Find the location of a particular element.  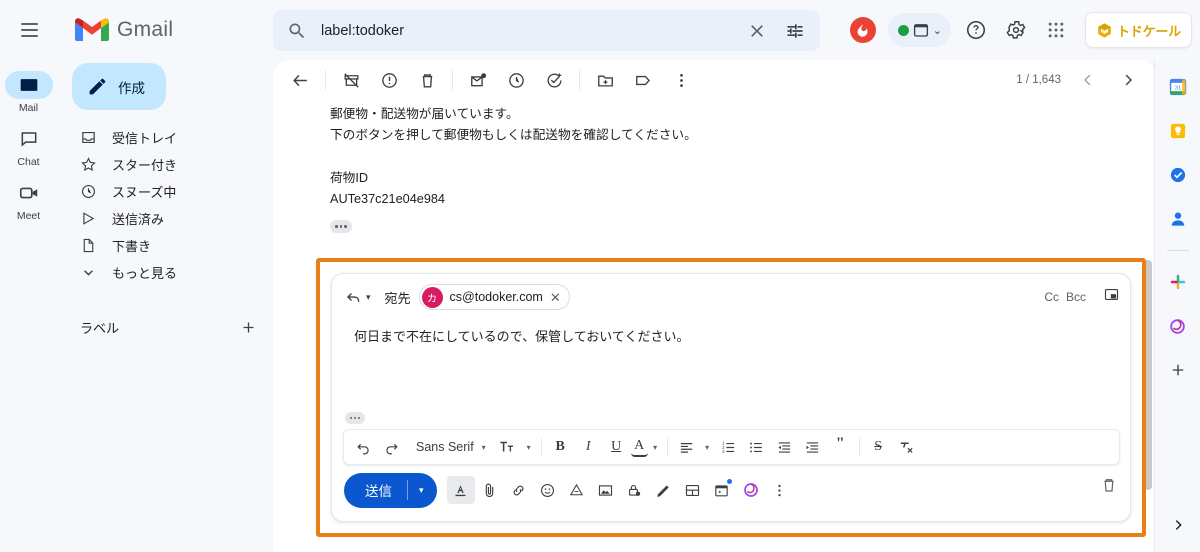

google-keep-button is located at coordinates (1178, 131).